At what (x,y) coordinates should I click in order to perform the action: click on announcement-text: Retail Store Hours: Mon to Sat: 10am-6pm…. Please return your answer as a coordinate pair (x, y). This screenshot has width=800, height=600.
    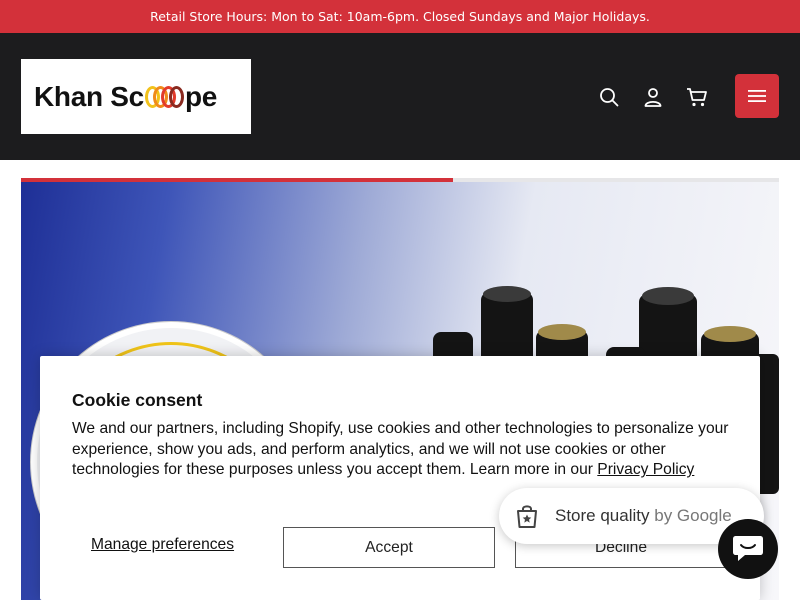
    Looking at the image, I should click on (400, 16).